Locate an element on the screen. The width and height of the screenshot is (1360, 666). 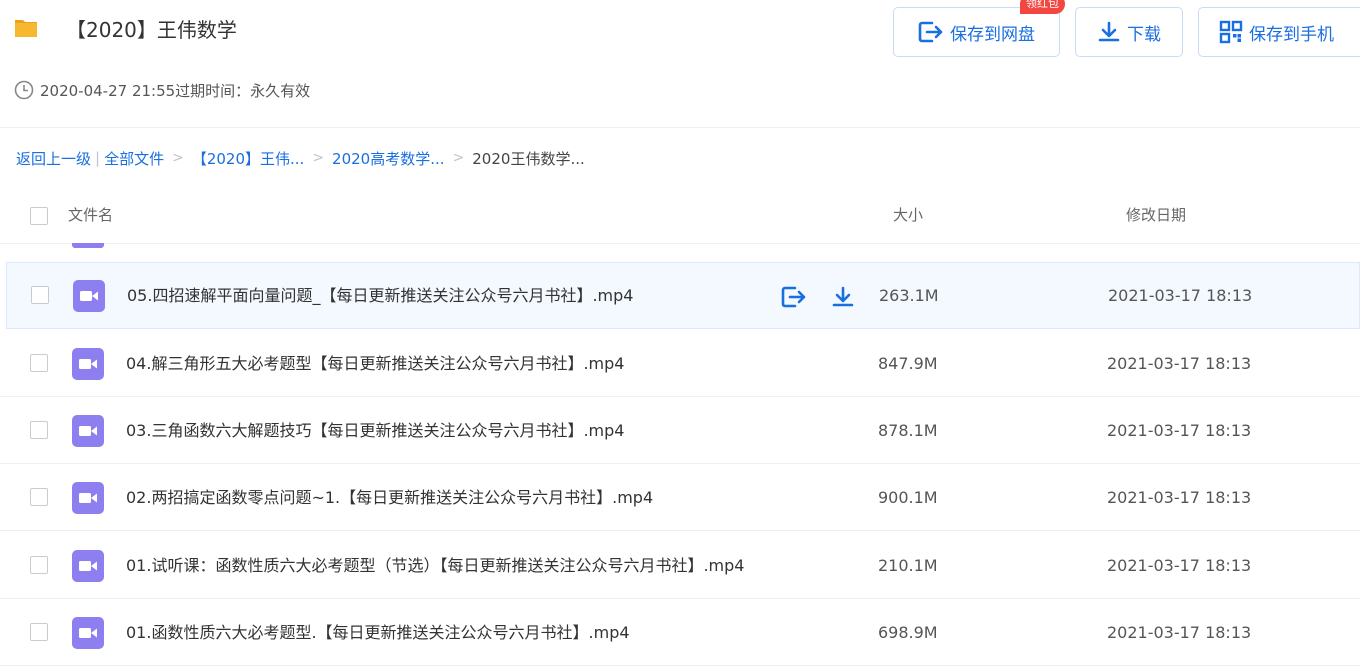
breadcrumb-all-files: 全部文件 is located at coordinates (134, 158).